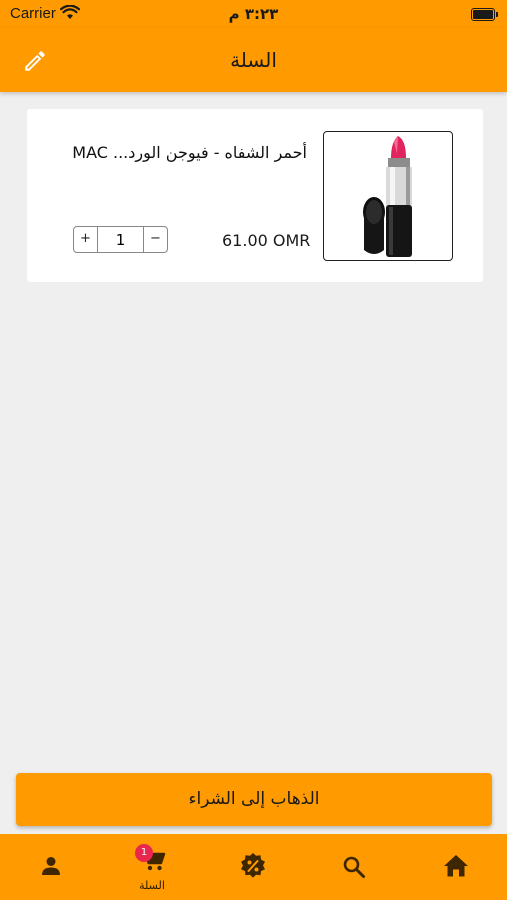  I want to click on tab-cart-label: السلة, so click(152, 885).